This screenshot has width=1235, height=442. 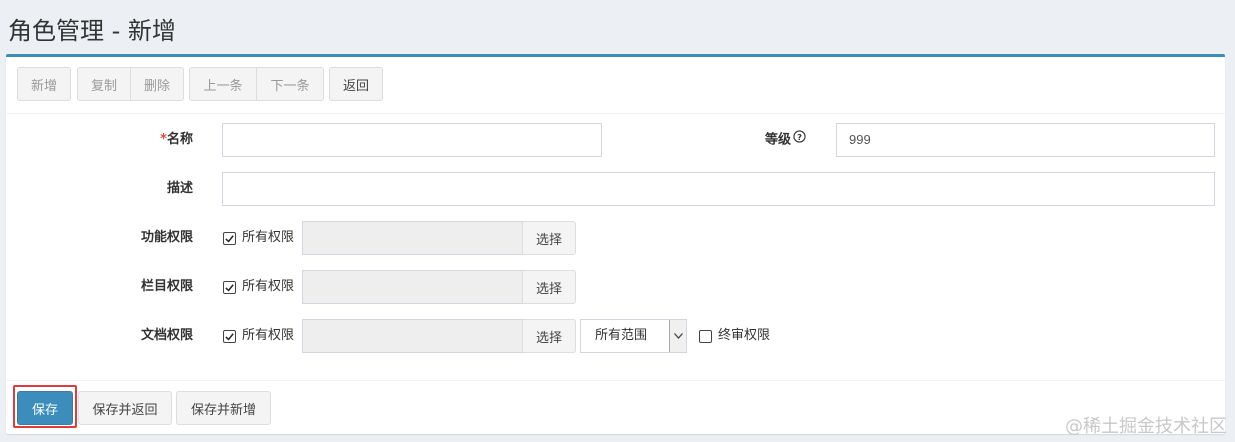 I want to click on watermark: @稀土掘金技术社区, so click(x=1146, y=426).